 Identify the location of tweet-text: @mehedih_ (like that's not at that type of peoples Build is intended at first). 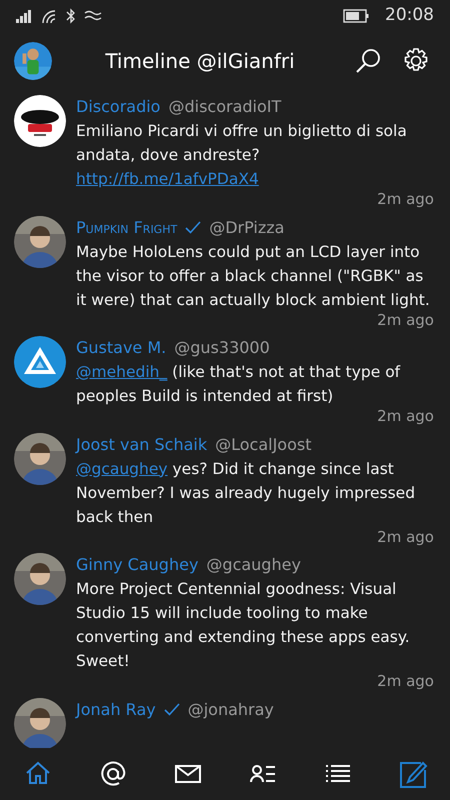
(239, 384).